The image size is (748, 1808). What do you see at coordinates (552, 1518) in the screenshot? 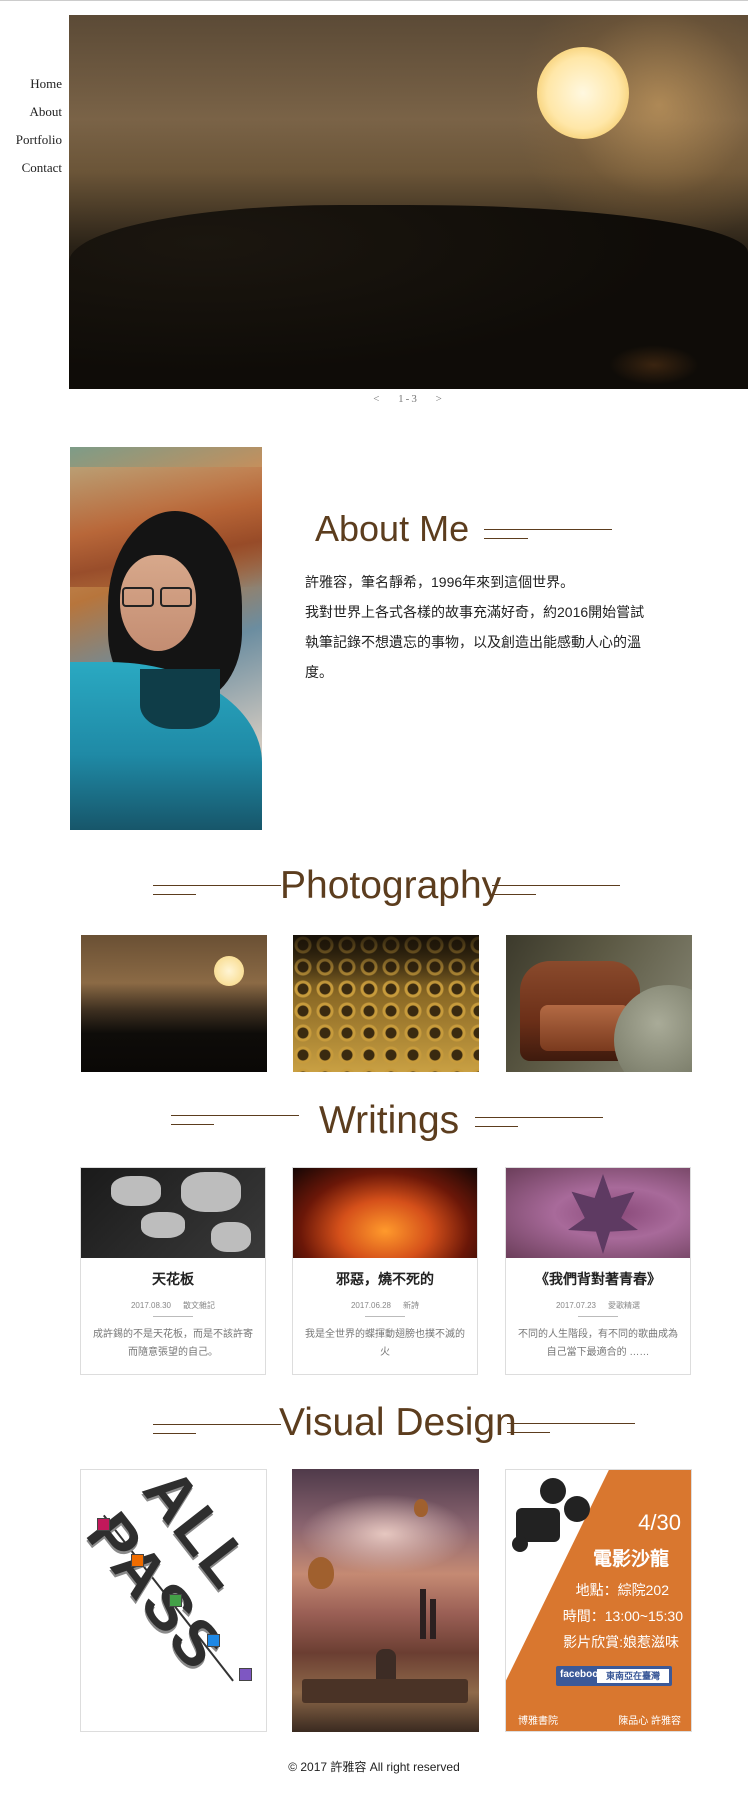
I see `film-projector-icon` at bounding box center [552, 1518].